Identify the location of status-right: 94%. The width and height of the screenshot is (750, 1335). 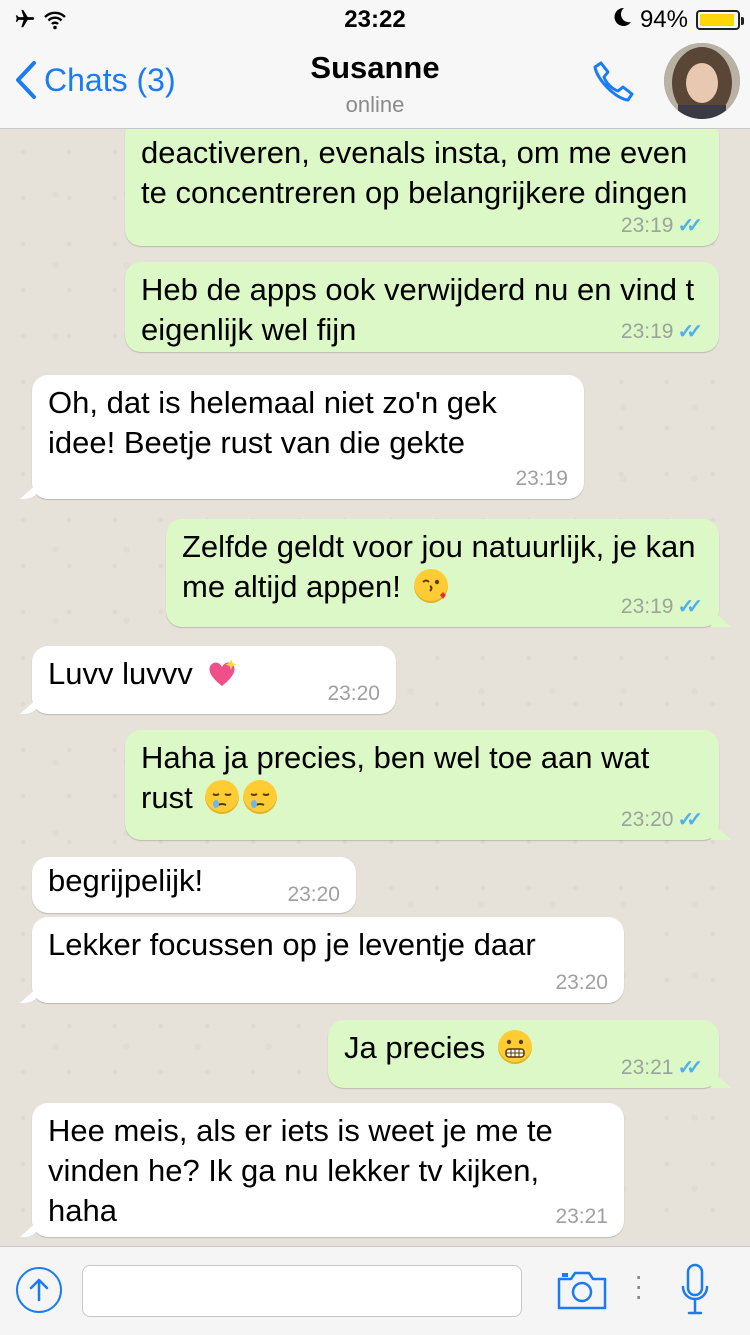
(679, 20).